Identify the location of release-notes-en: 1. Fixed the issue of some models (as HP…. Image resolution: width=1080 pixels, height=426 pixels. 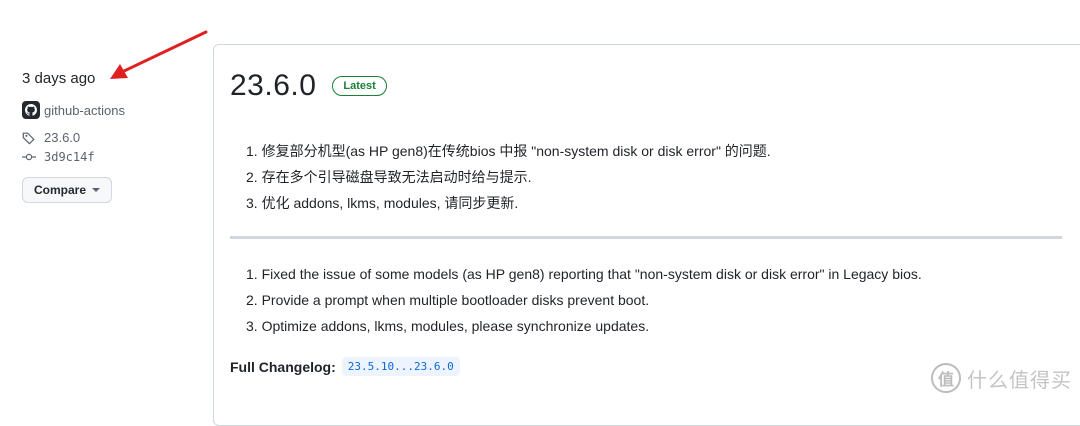
(584, 300).